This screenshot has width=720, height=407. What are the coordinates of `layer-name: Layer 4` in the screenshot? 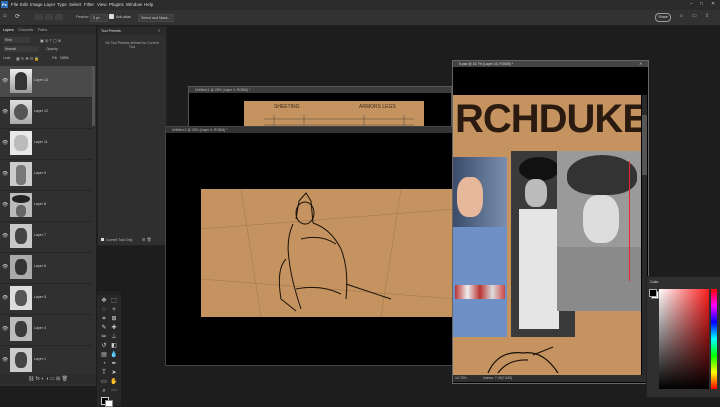 It's located at (40, 328).